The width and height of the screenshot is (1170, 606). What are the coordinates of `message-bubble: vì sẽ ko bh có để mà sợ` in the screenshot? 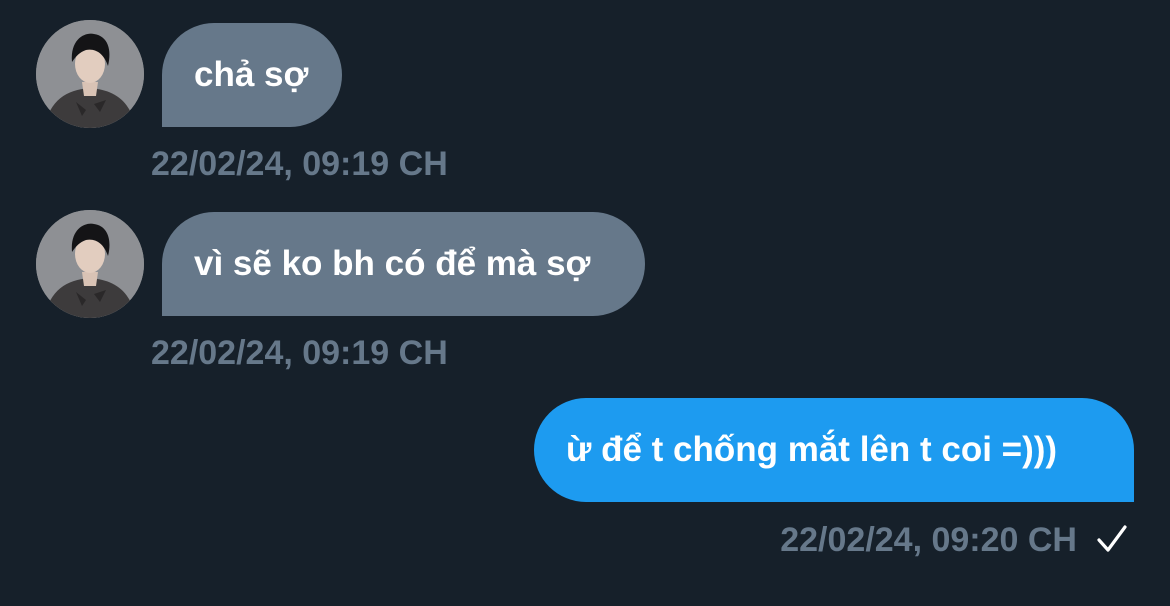 It's located at (403, 264).